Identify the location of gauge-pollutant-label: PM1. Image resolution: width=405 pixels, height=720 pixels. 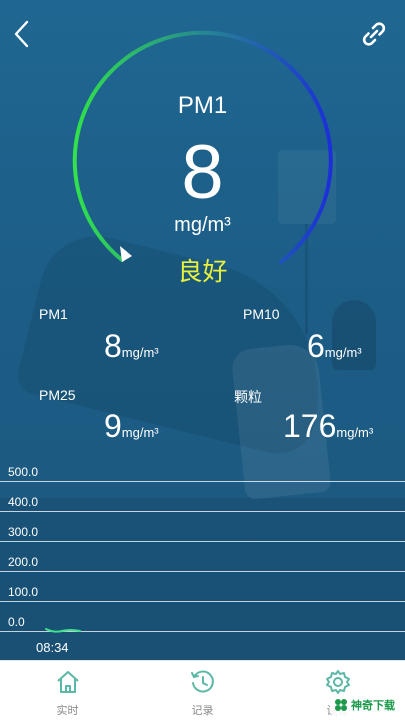
(202, 105).